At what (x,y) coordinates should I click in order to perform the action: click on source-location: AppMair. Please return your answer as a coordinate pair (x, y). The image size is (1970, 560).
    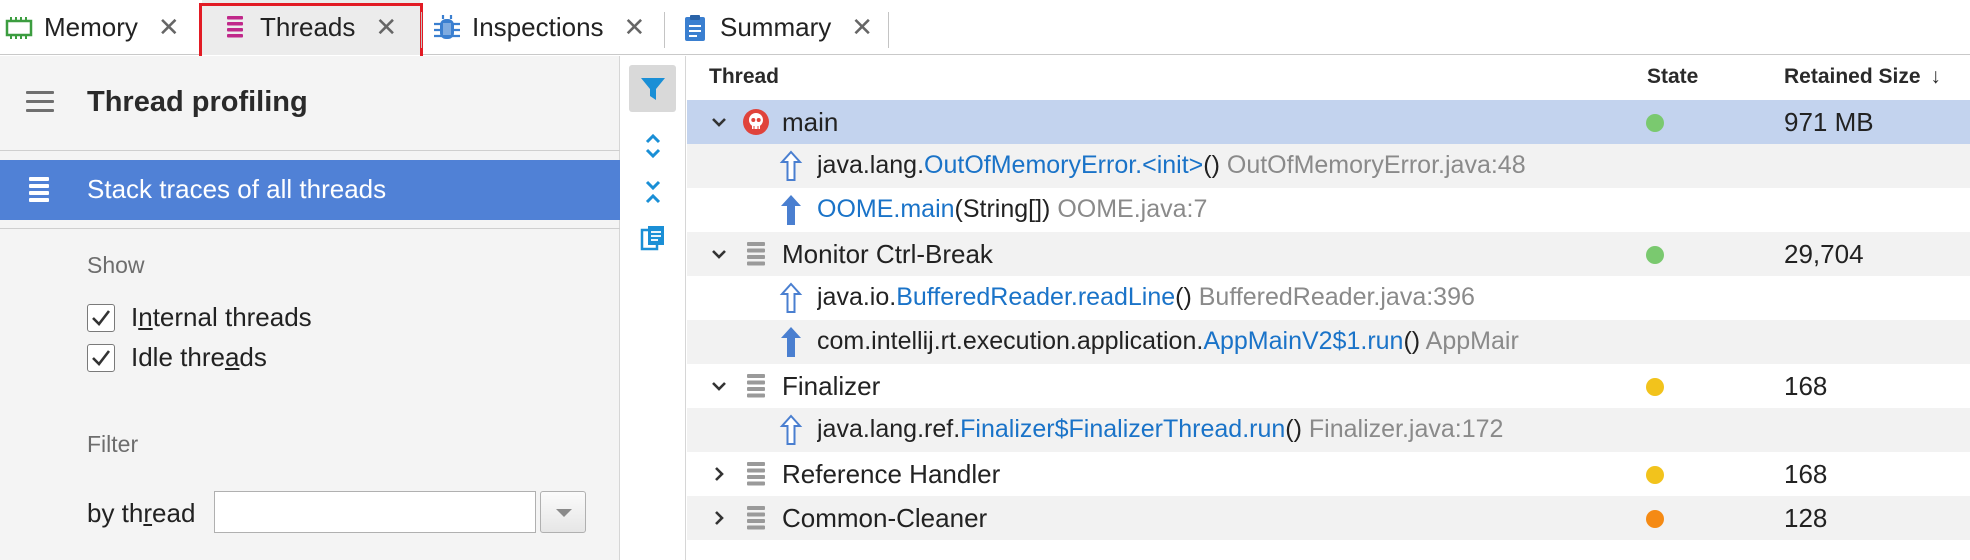
    Looking at the image, I should click on (1472, 341).